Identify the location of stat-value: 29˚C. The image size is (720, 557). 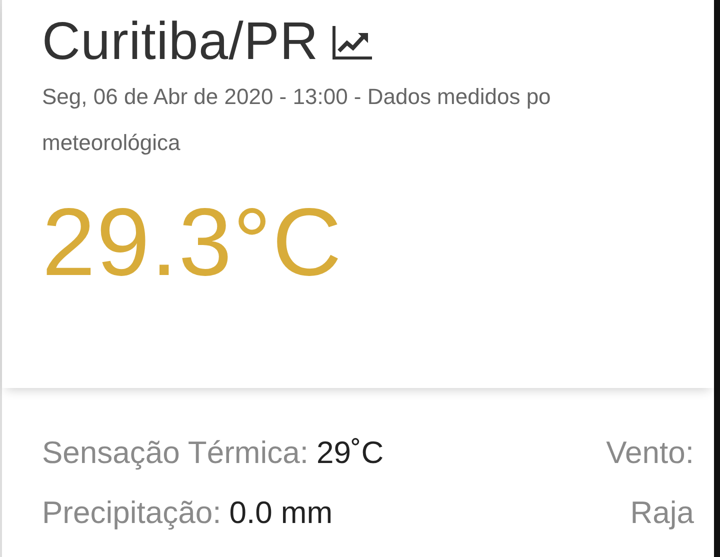
(350, 453).